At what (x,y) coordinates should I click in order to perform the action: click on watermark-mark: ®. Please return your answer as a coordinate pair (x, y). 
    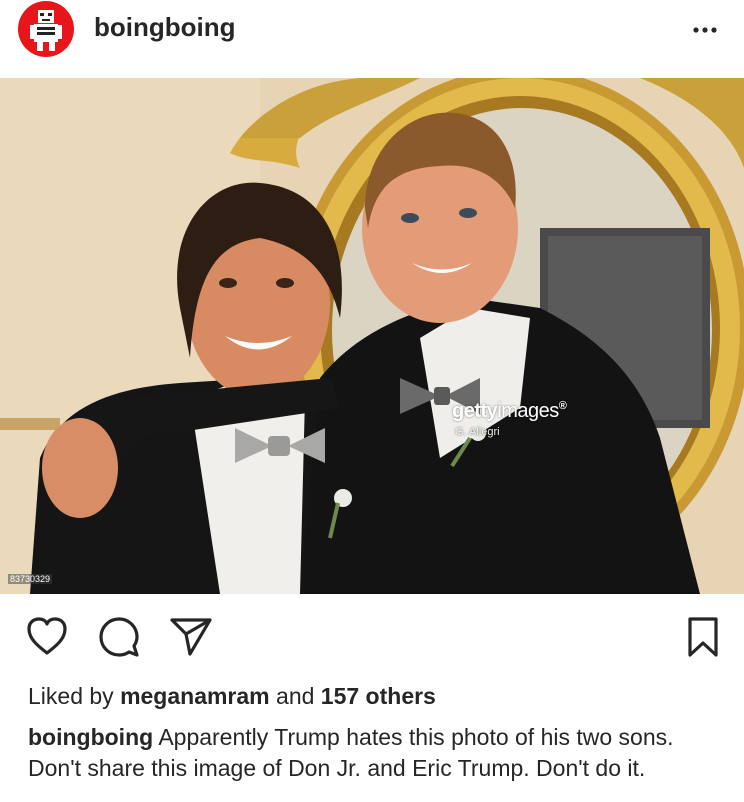
    Looking at the image, I should click on (562, 406).